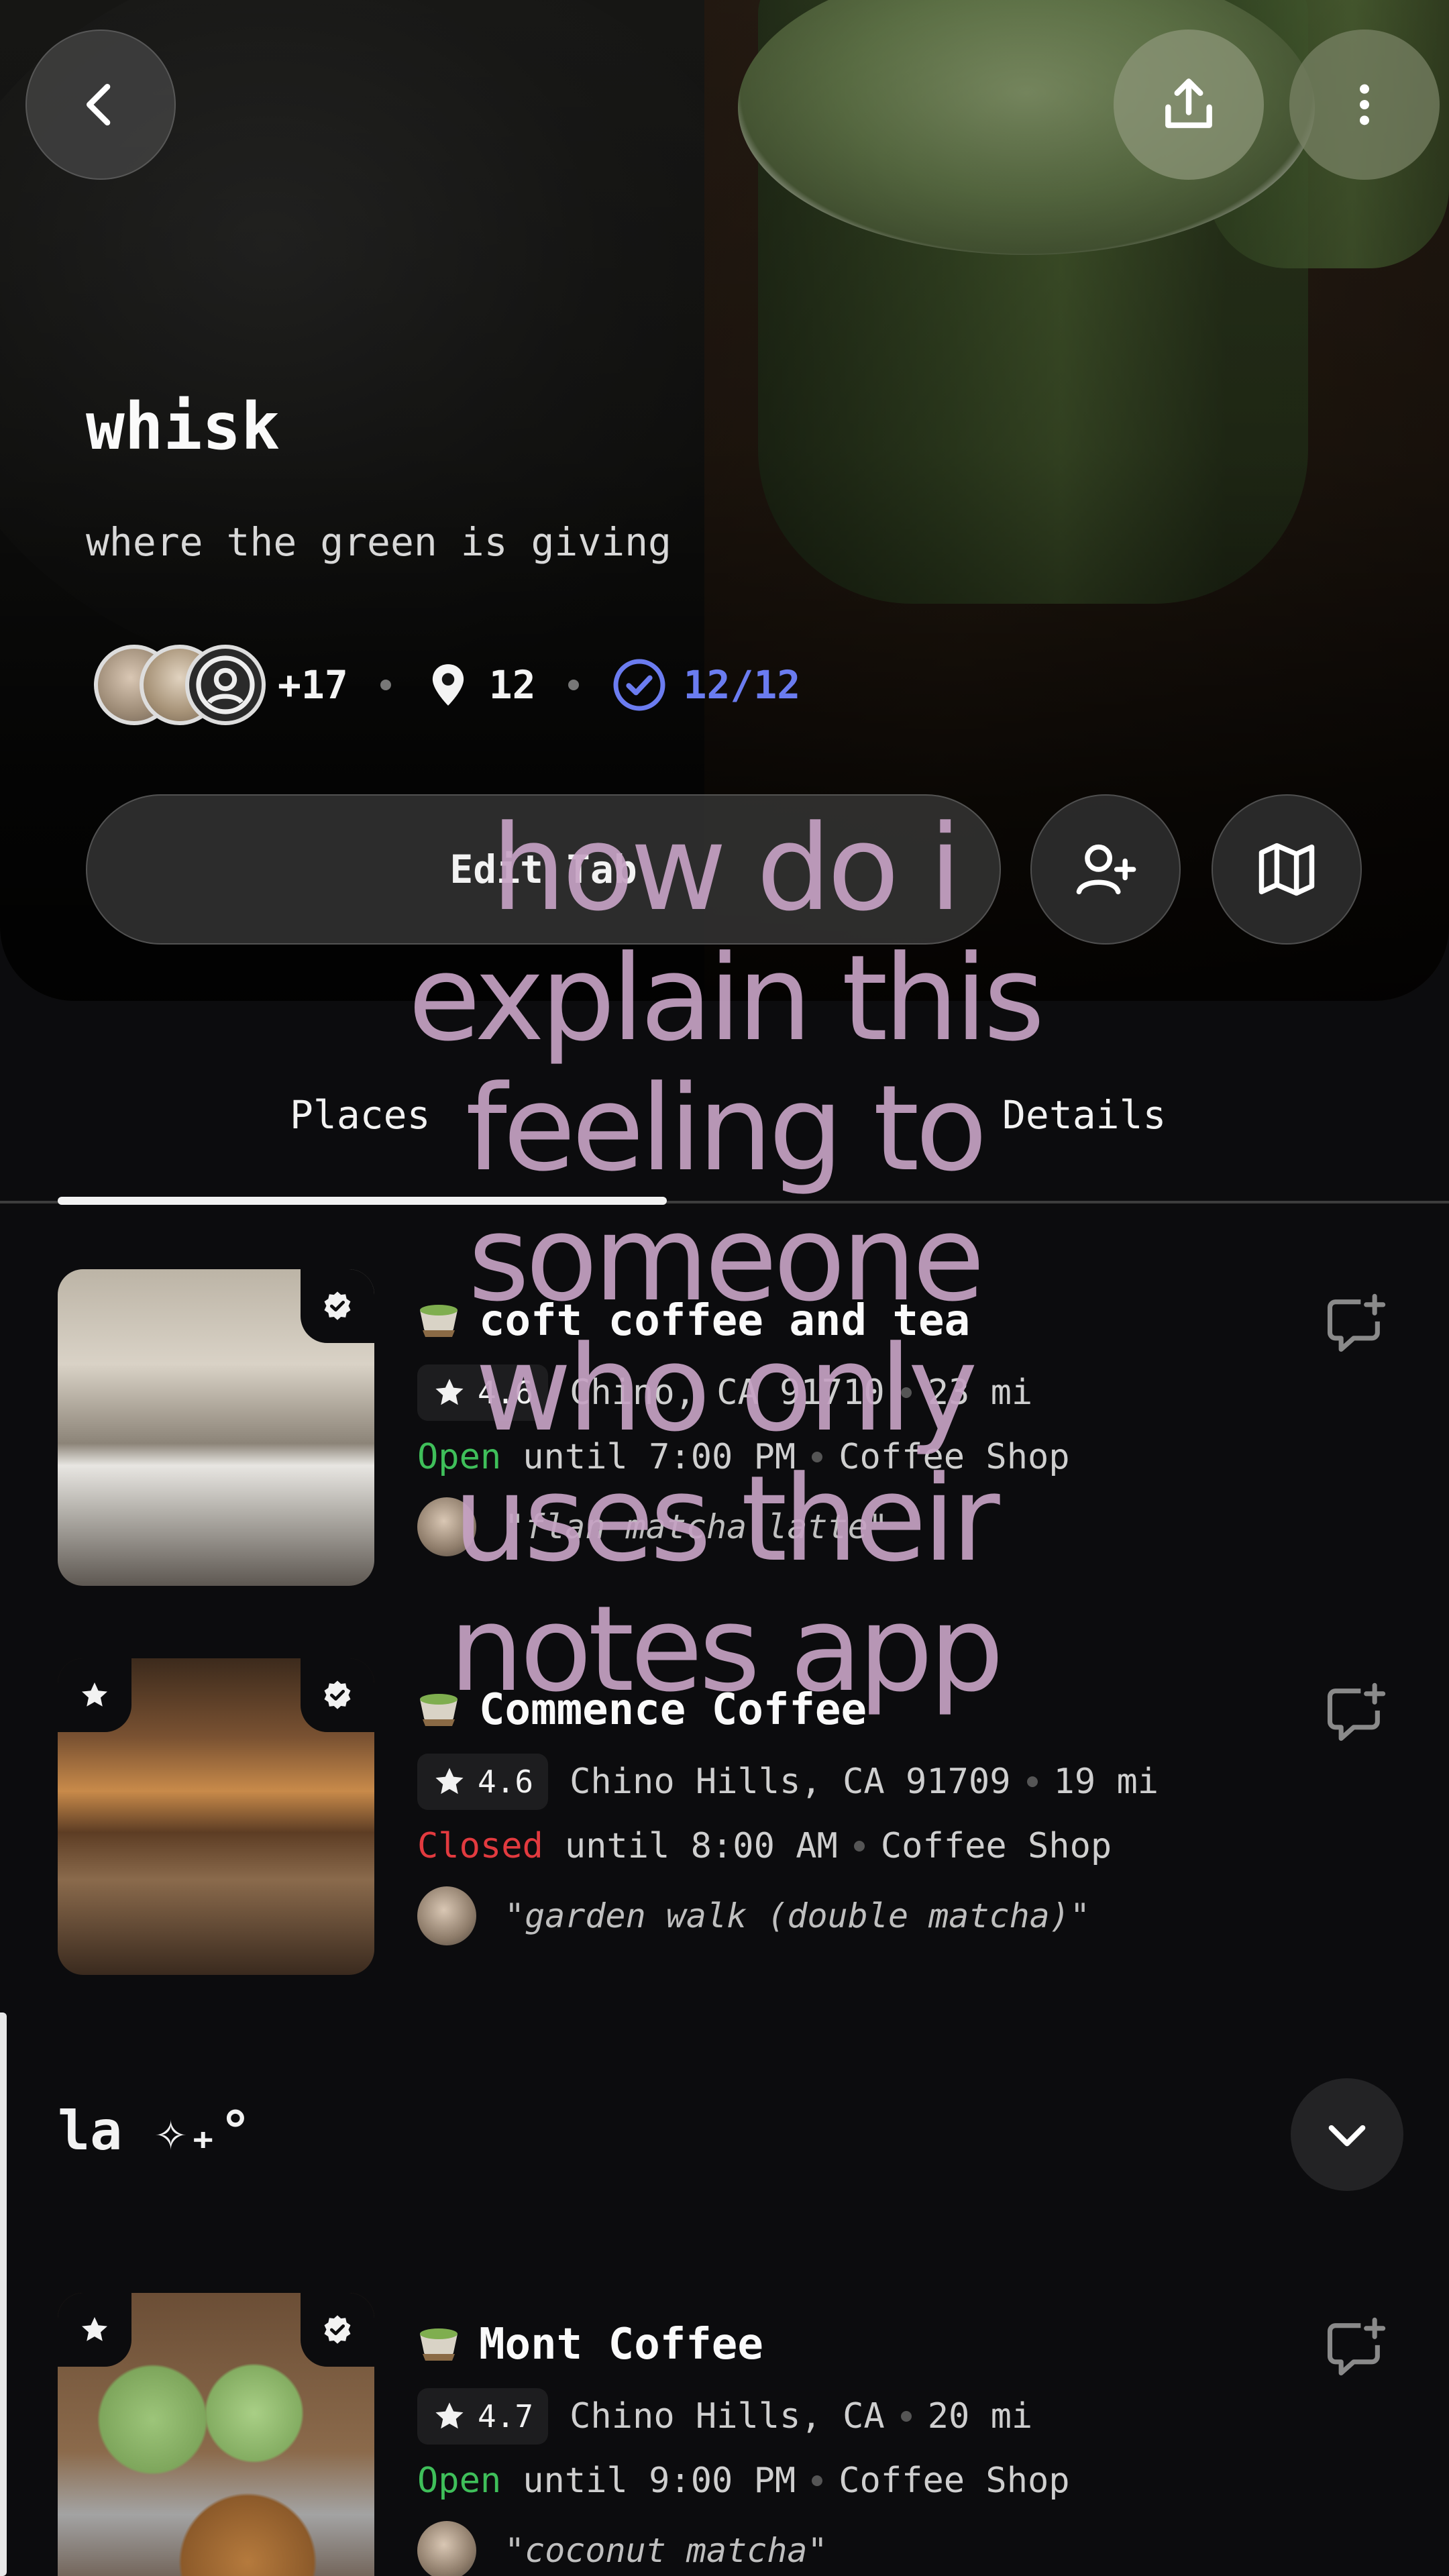 Image resolution: width=1449 pixels, height=2576 pixels. What do you see at coordinates (797, 1915) in the screenshot?
I see `note-text: "garden walk (double matcha)"` at bounding box center [797, 1915].